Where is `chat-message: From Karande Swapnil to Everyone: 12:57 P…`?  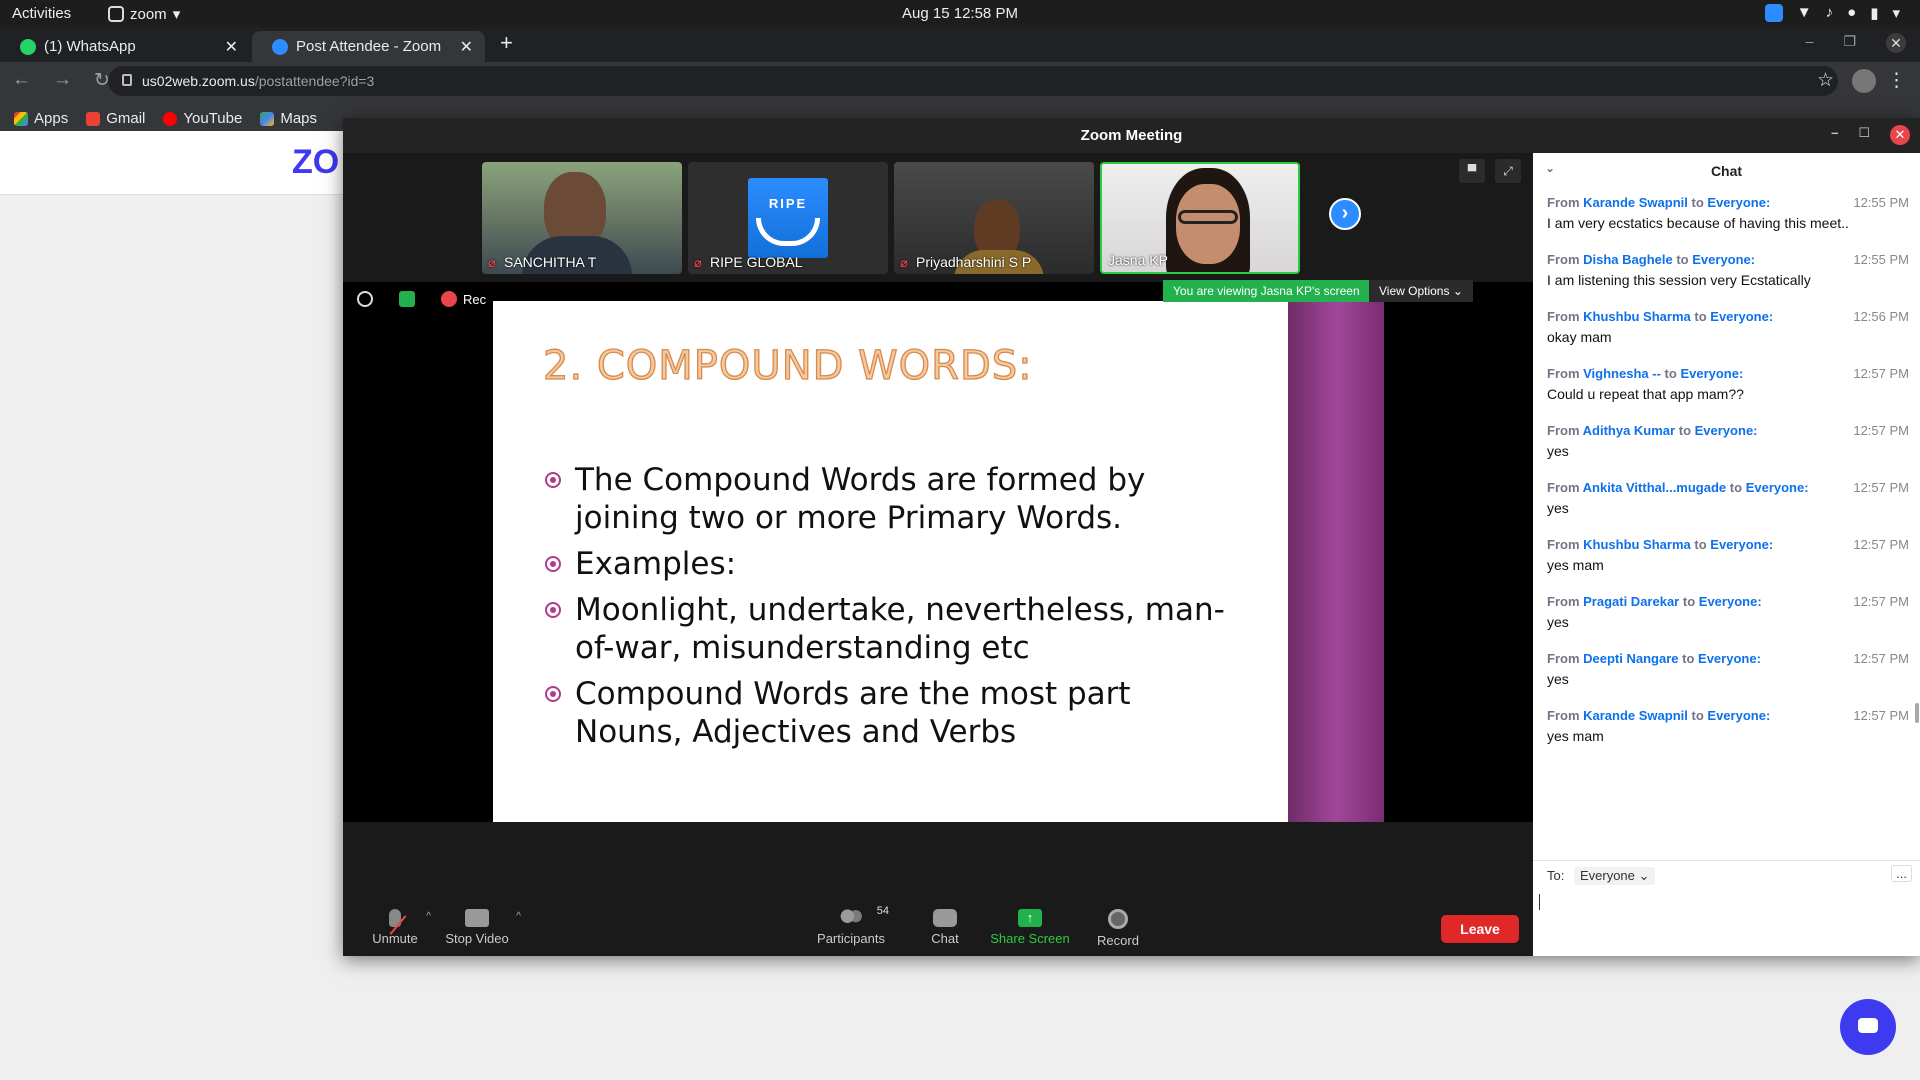 chat-message: From Karande Swapnil to Everyone: 12:57 P… is located at coordinates (1723, 722).